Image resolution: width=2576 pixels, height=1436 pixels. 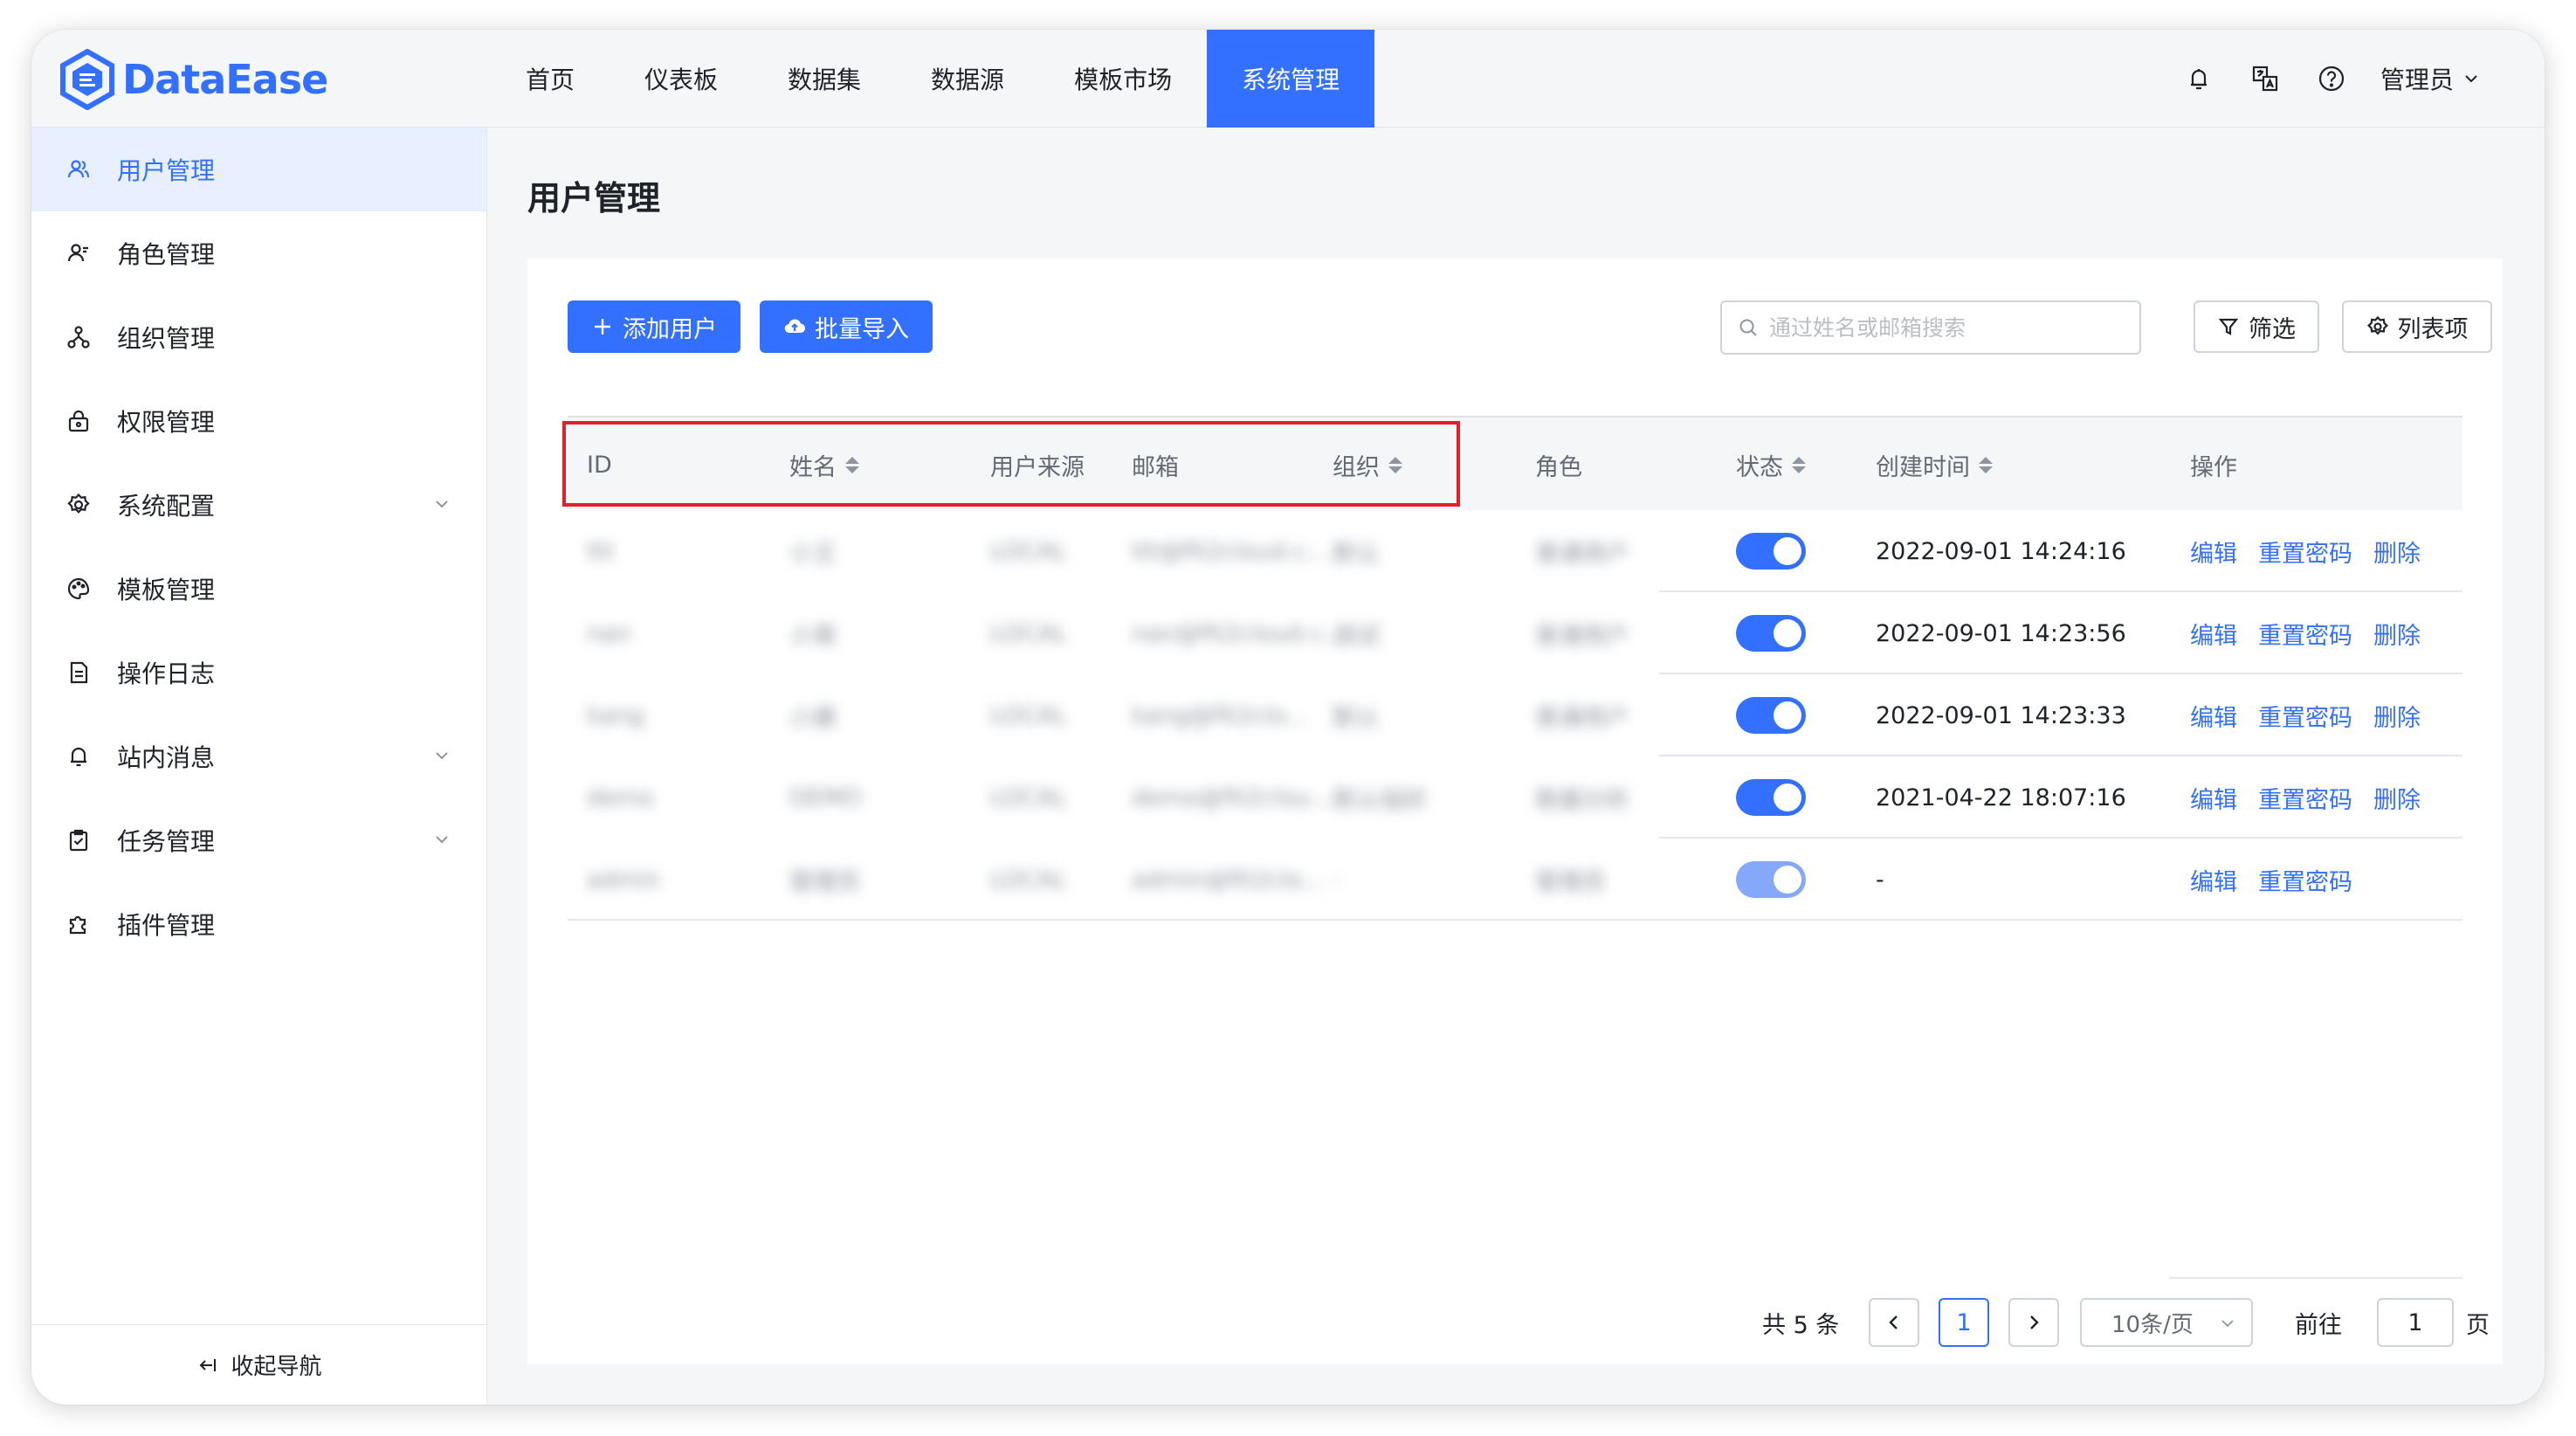 What do you see at coordinates (2415, 1322) in the screenshot?
I see `goto-page-input` at bounding box center [2415, 1322].